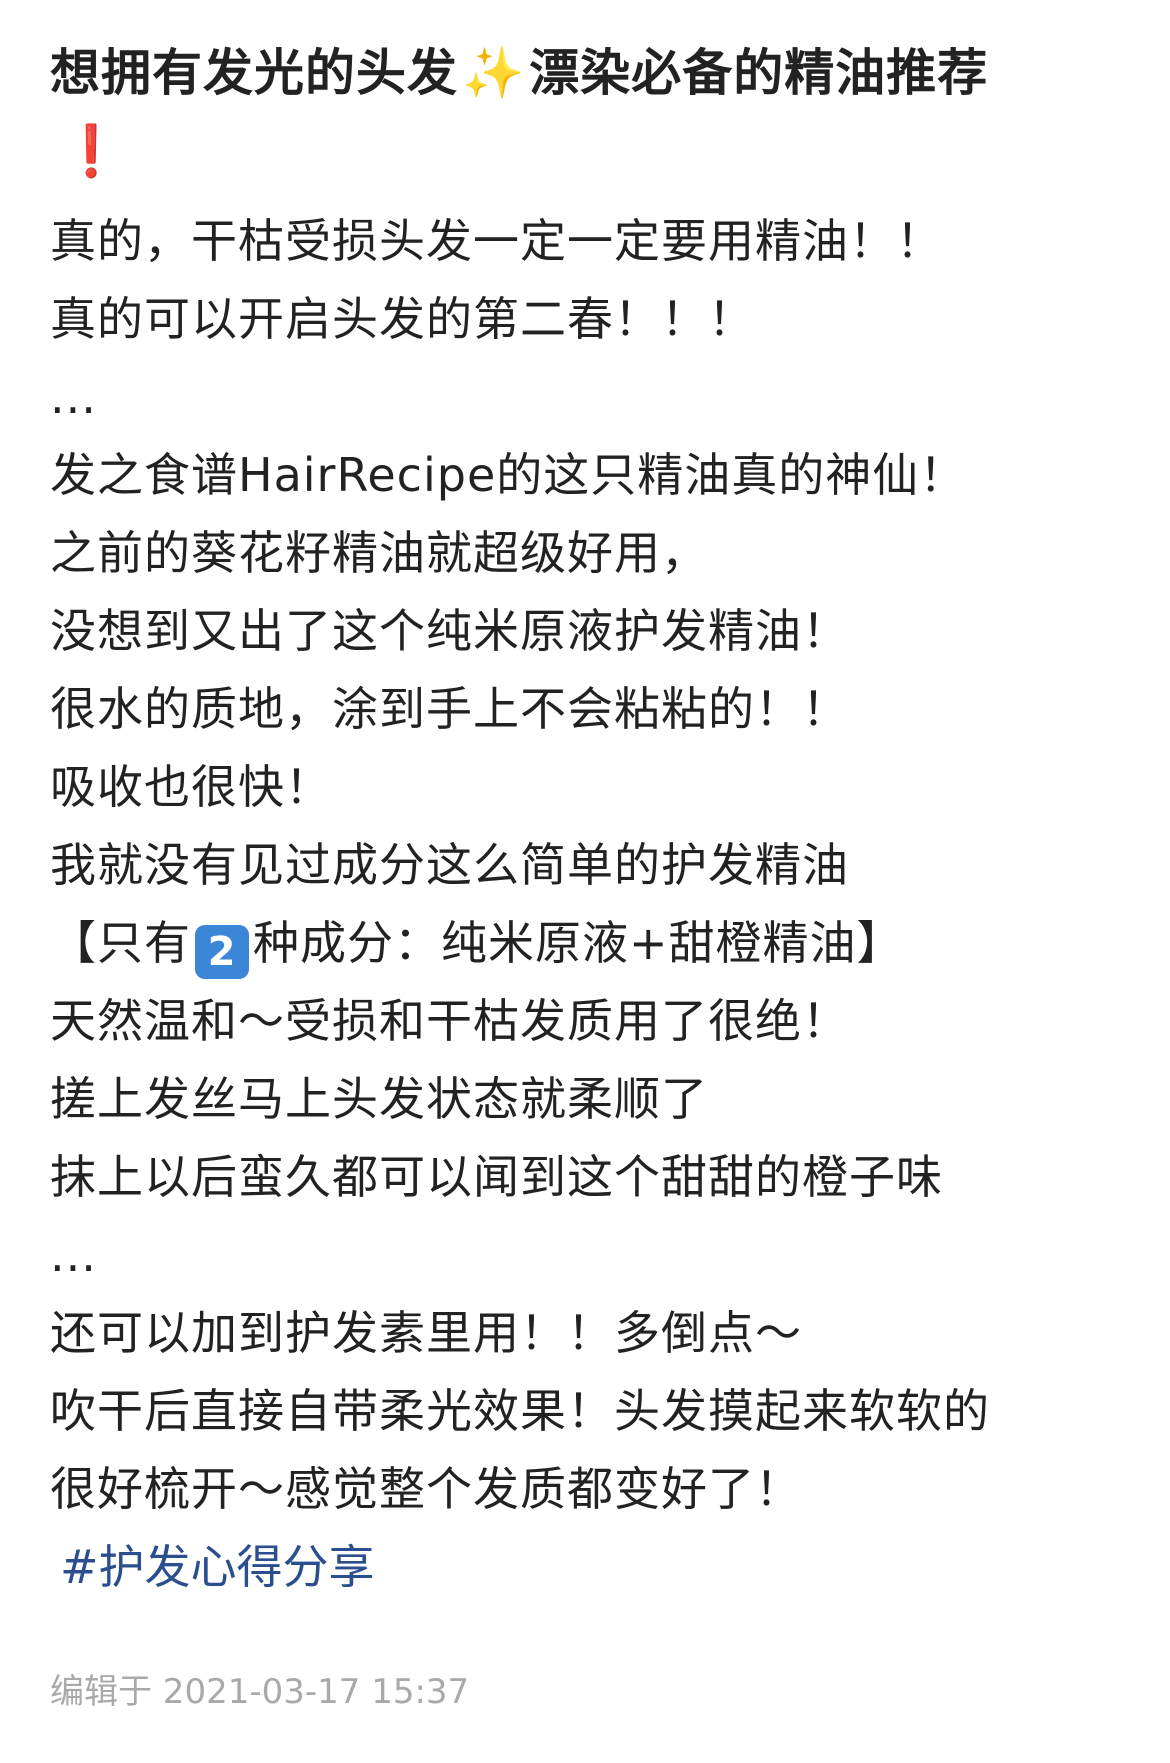 This screenshot has height=1763, width=1170. What do you see at coordinates (426, 1333) in the screenshot?
I see `body-line: 还可以加到护发素里用！！多倒点～` at bounding box center [426, 1333].